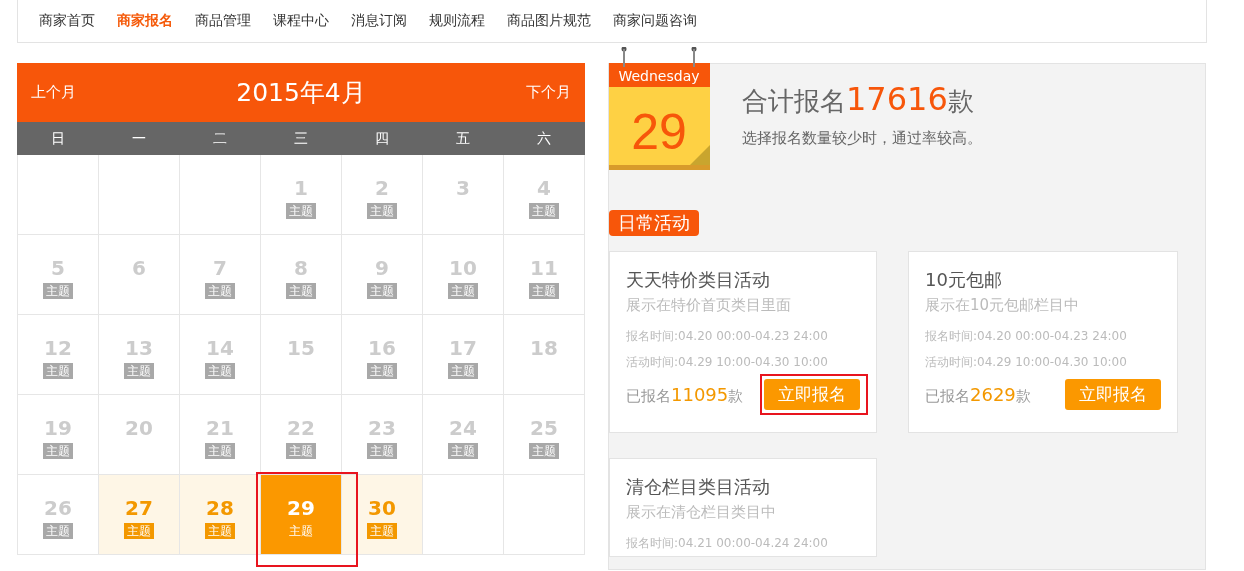 Image resolution: width=1244 pixels, height=571 pixels. Describe the element at coordinates (698, 280) in the screenshot. I see `activity-title: 天天特价类目活动` at that location.